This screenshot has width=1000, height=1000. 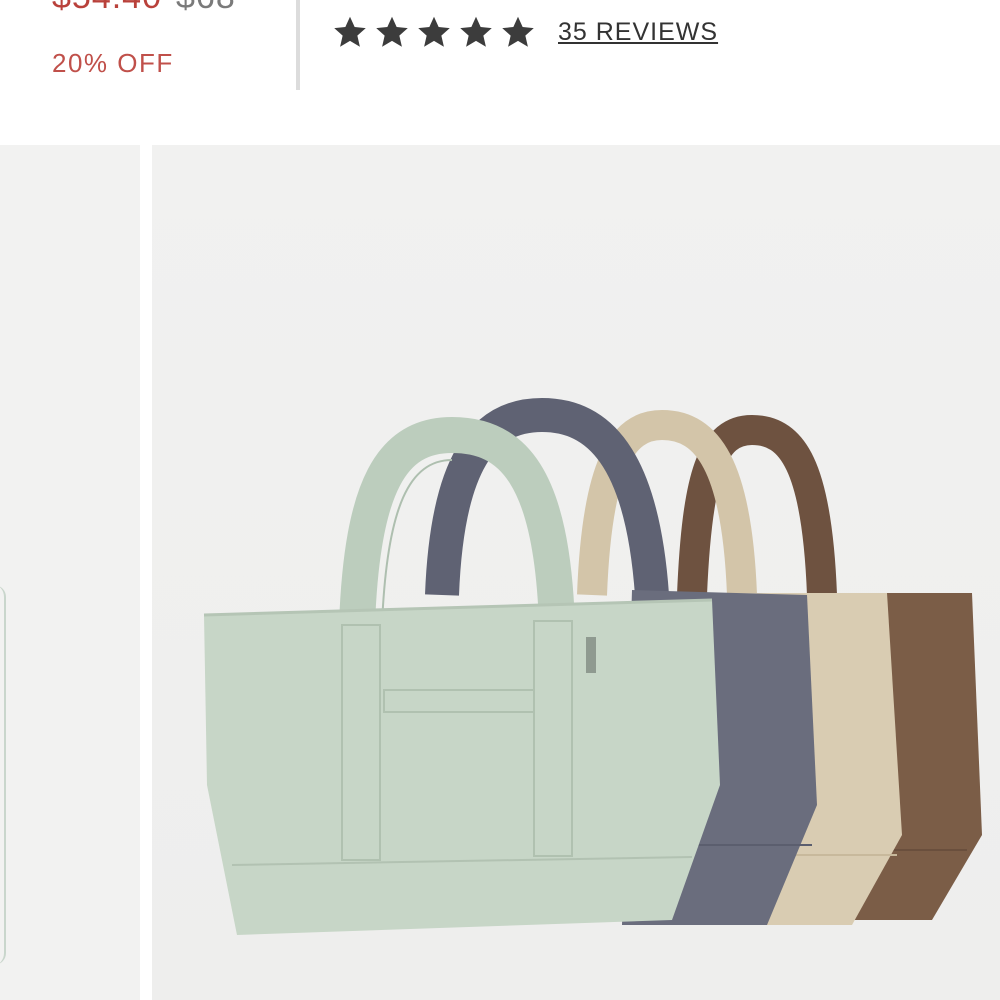 I want to click on price-block: $54.40 $68, so click(x=144, y=8).